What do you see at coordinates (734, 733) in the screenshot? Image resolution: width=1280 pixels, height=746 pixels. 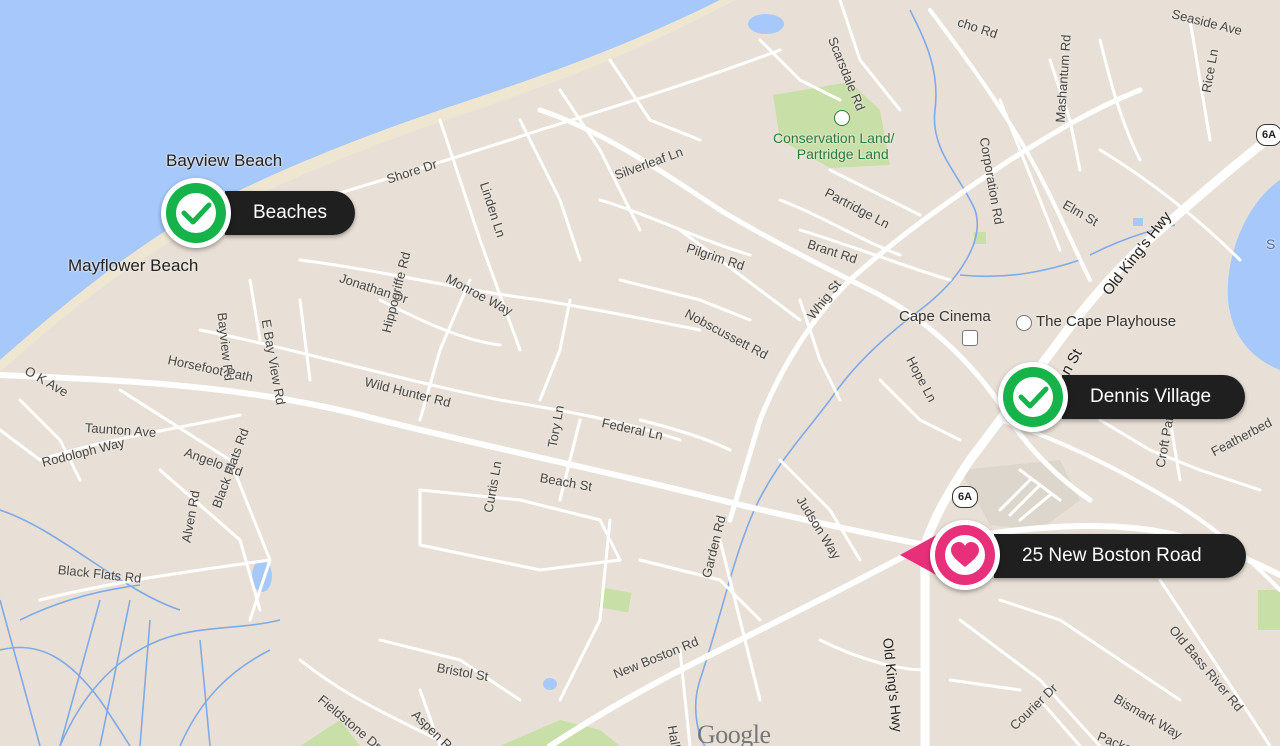 I see `google-attribution: Google` at bounding box center [734, 733].